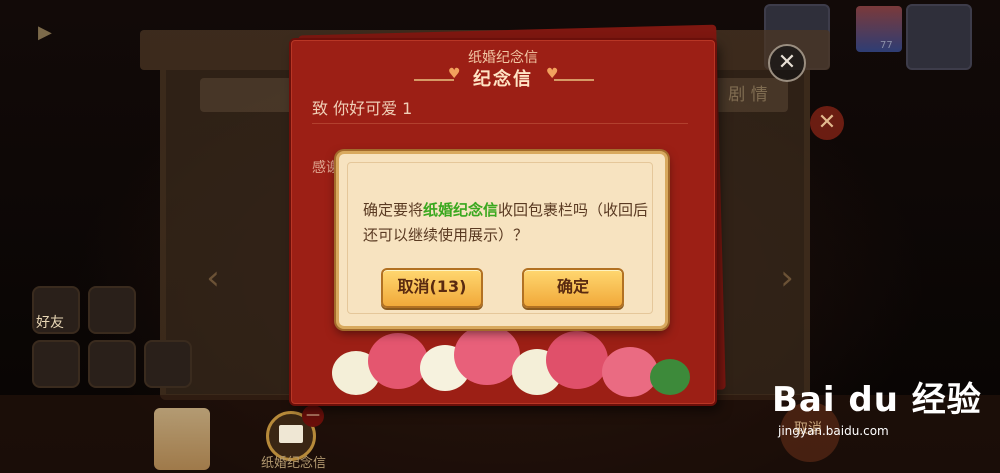 Image resolution: width=1000 pixels, height=473 pixels. What do you see at coordinates (879, 29) in the screenshot?
I see `player-badge` at bounding box center [879, 29].